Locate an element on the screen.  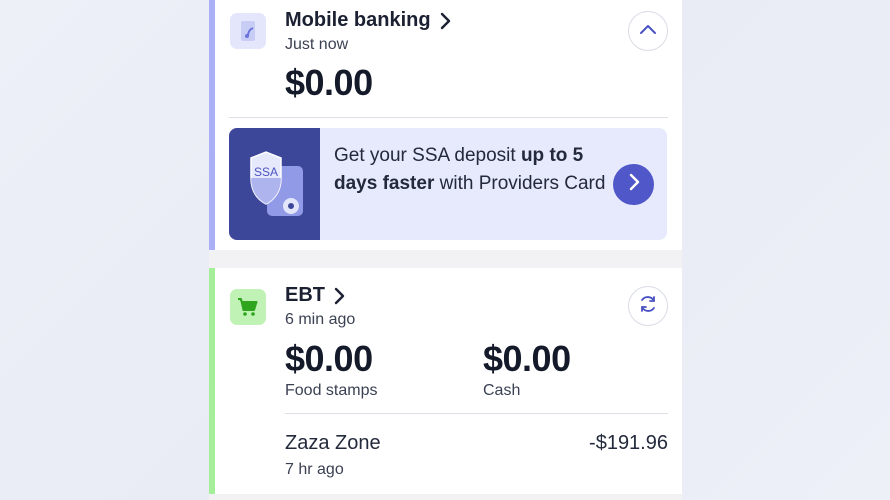
cash-label: Cash is located at coordinates (502, 390).